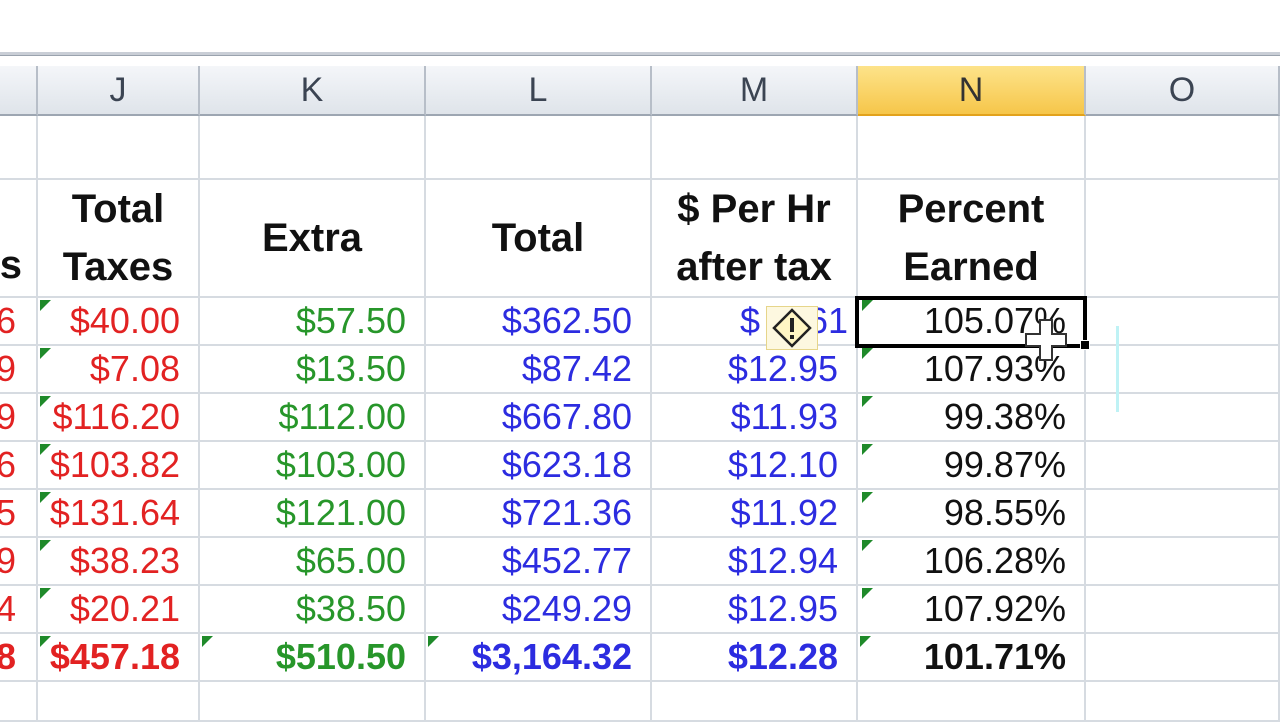 The image size is (1280, 722). What do you see at coordinates (119, 514) in the screenshot?
I see `taxes-cell: $131.64` at bounding box center [119, 514].